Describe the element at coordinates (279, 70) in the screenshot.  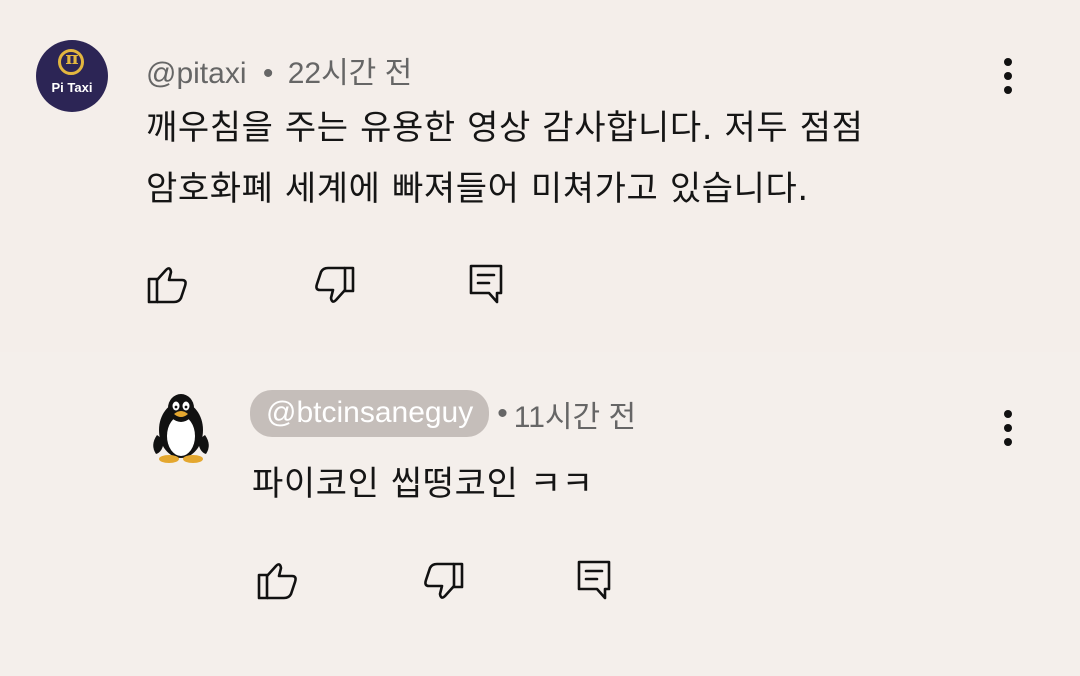
I see `comment-meta: @pitaxi • 22시간 전` at that location.